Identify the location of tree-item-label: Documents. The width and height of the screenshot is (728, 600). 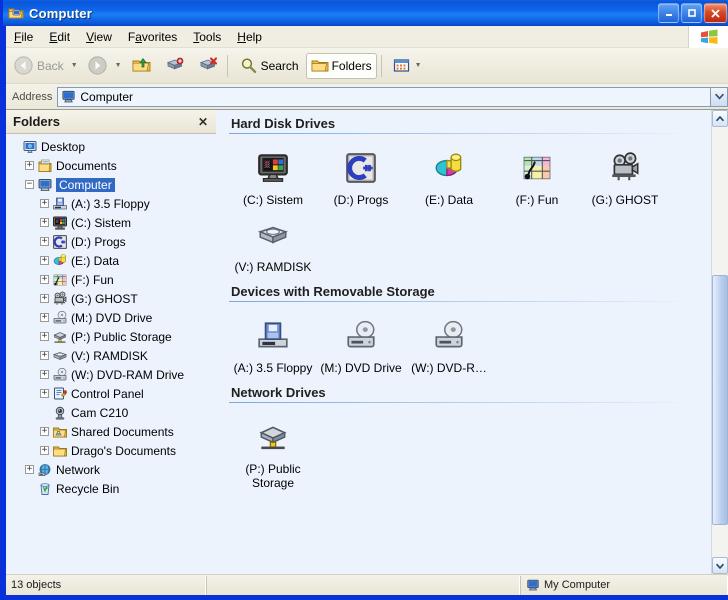
(86, 165).